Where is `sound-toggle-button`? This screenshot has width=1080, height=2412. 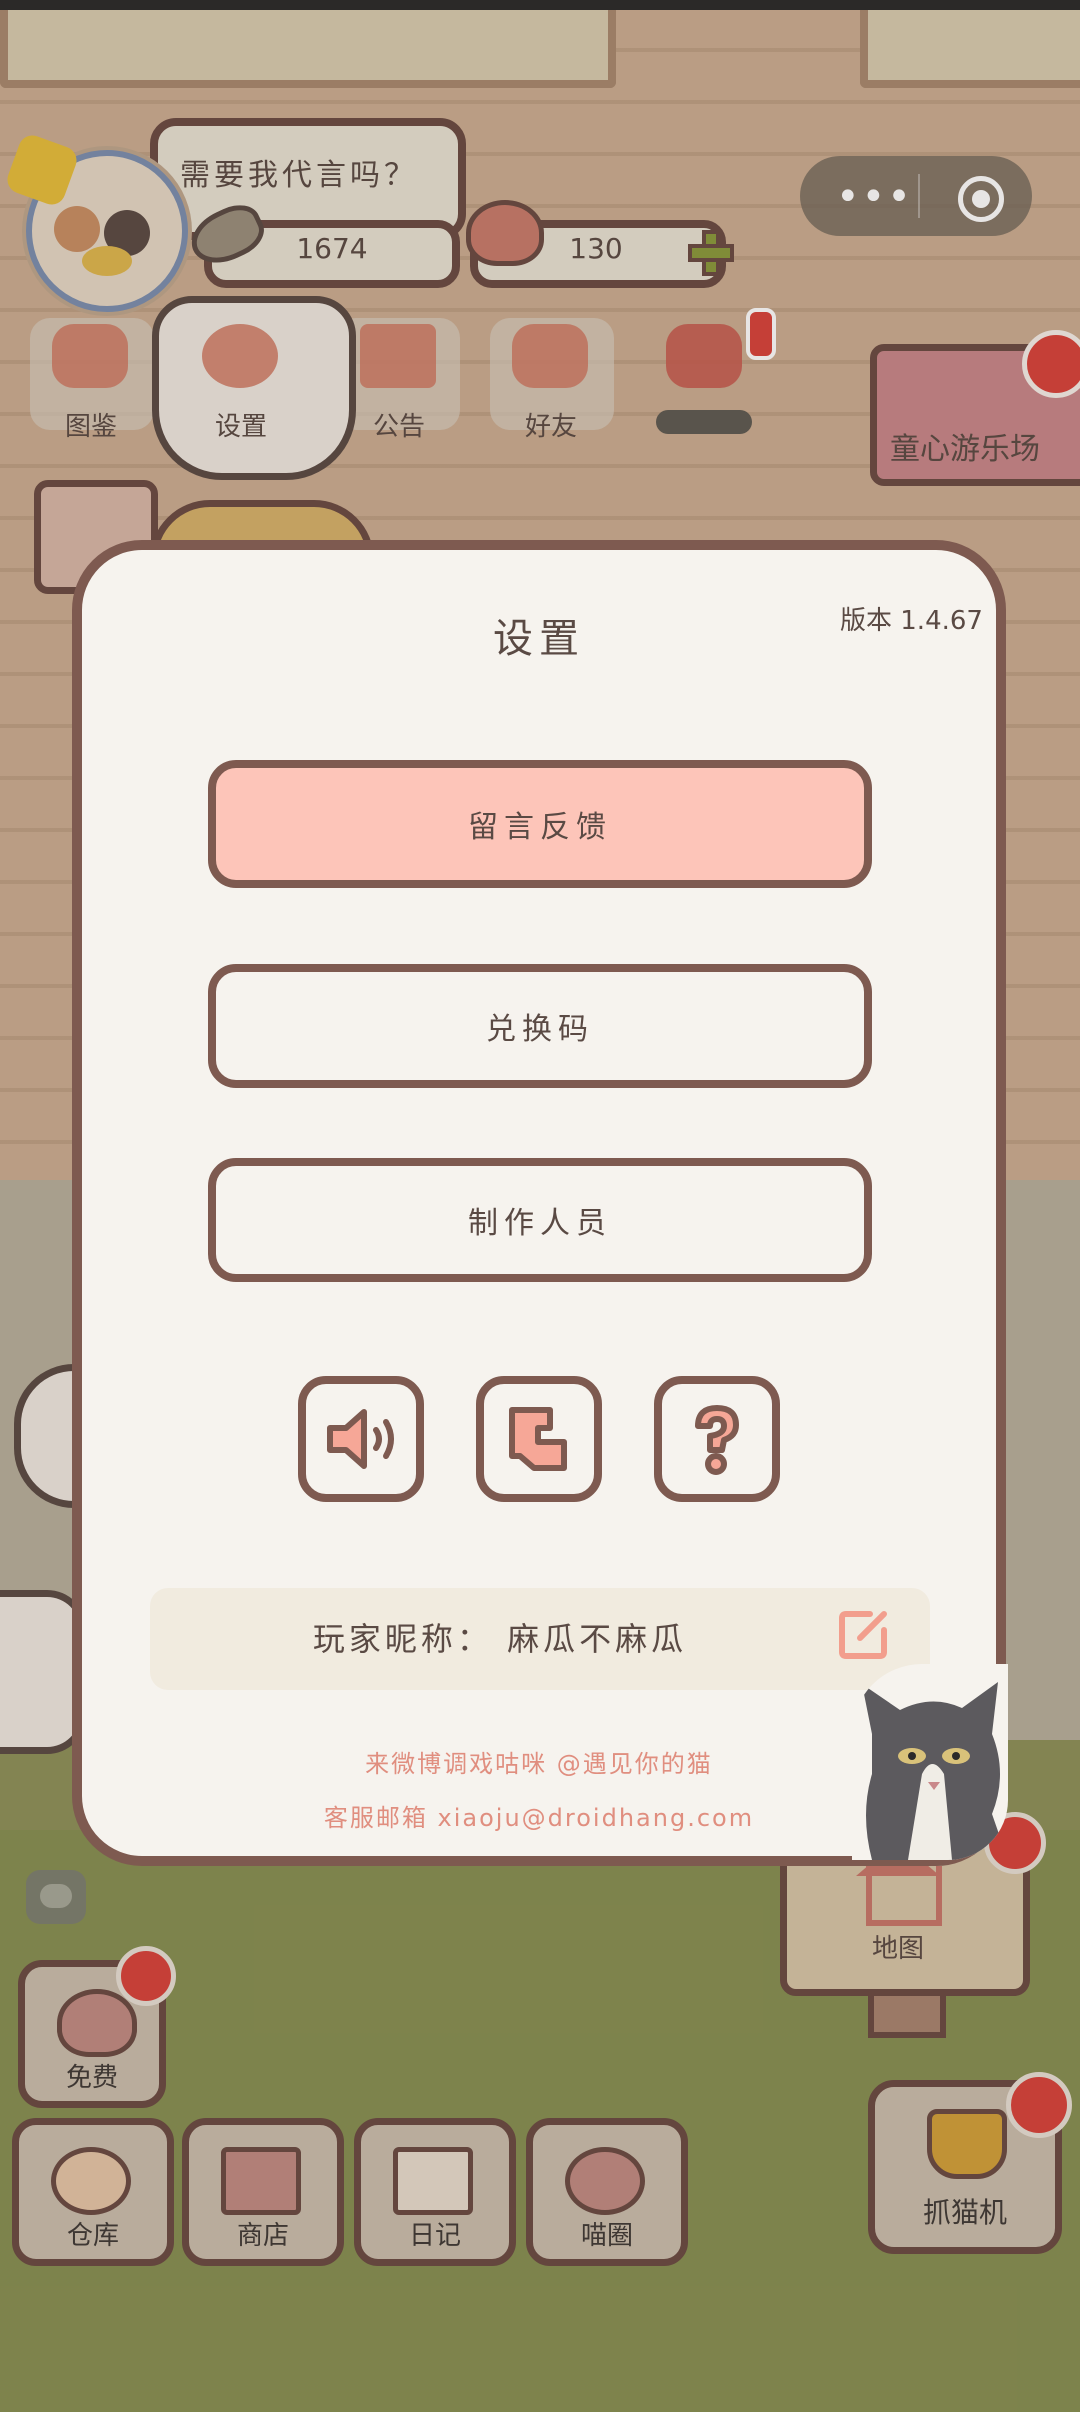 sound-toggle-button is located at coordinates (361, 1439).